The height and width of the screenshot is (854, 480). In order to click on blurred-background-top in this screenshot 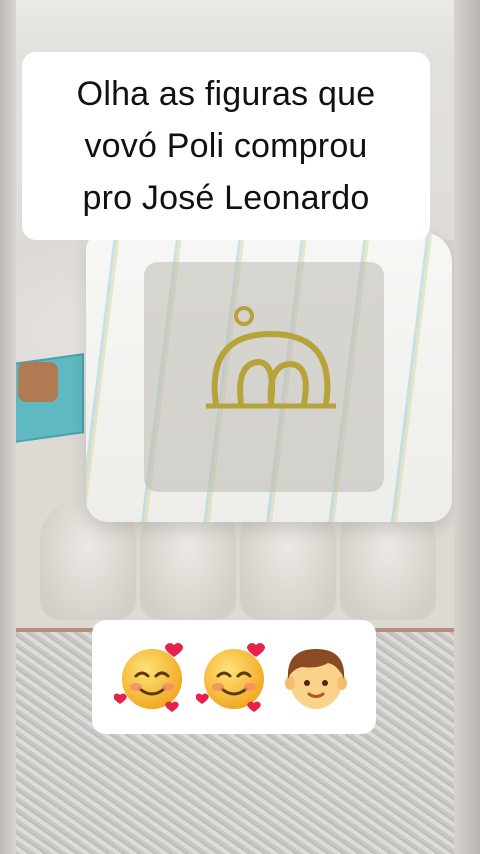, I will do `click(240, 30)`.